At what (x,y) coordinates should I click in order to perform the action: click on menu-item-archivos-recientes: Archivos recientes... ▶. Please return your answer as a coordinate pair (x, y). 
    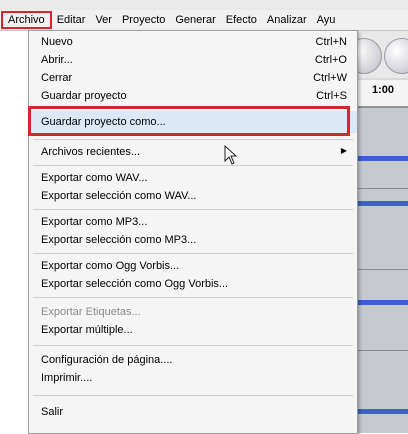
    Looking at the image, I should click on (193, 152).